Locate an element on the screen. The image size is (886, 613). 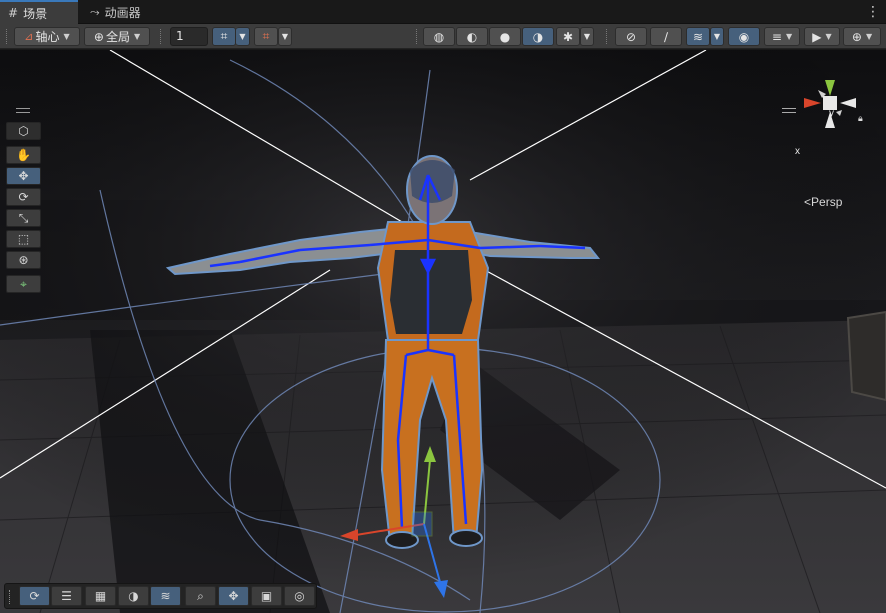
wireframe-sphere-icon: ◍ is located at coordinates (439, 36).